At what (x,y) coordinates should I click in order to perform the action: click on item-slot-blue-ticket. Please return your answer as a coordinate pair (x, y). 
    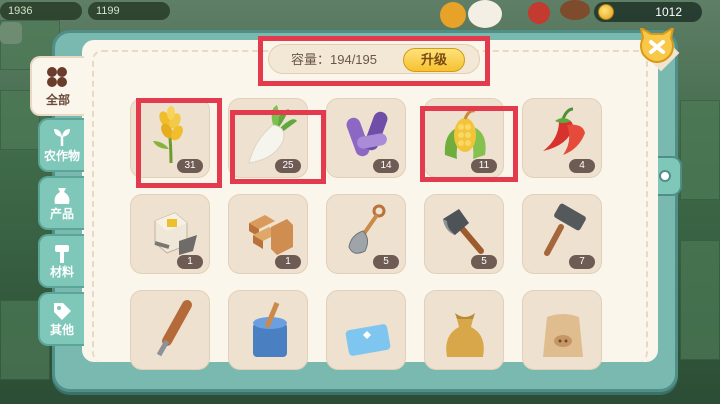
    Looking at the image, I should click on (366, 330).